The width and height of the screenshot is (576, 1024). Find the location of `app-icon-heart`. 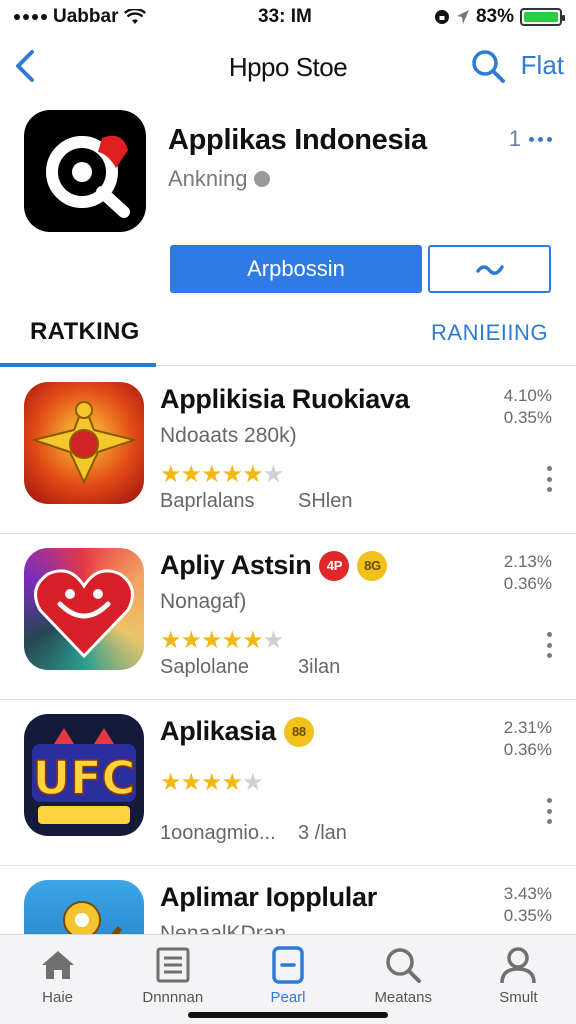

app-icon-heart is located at coordinates (84, 609).